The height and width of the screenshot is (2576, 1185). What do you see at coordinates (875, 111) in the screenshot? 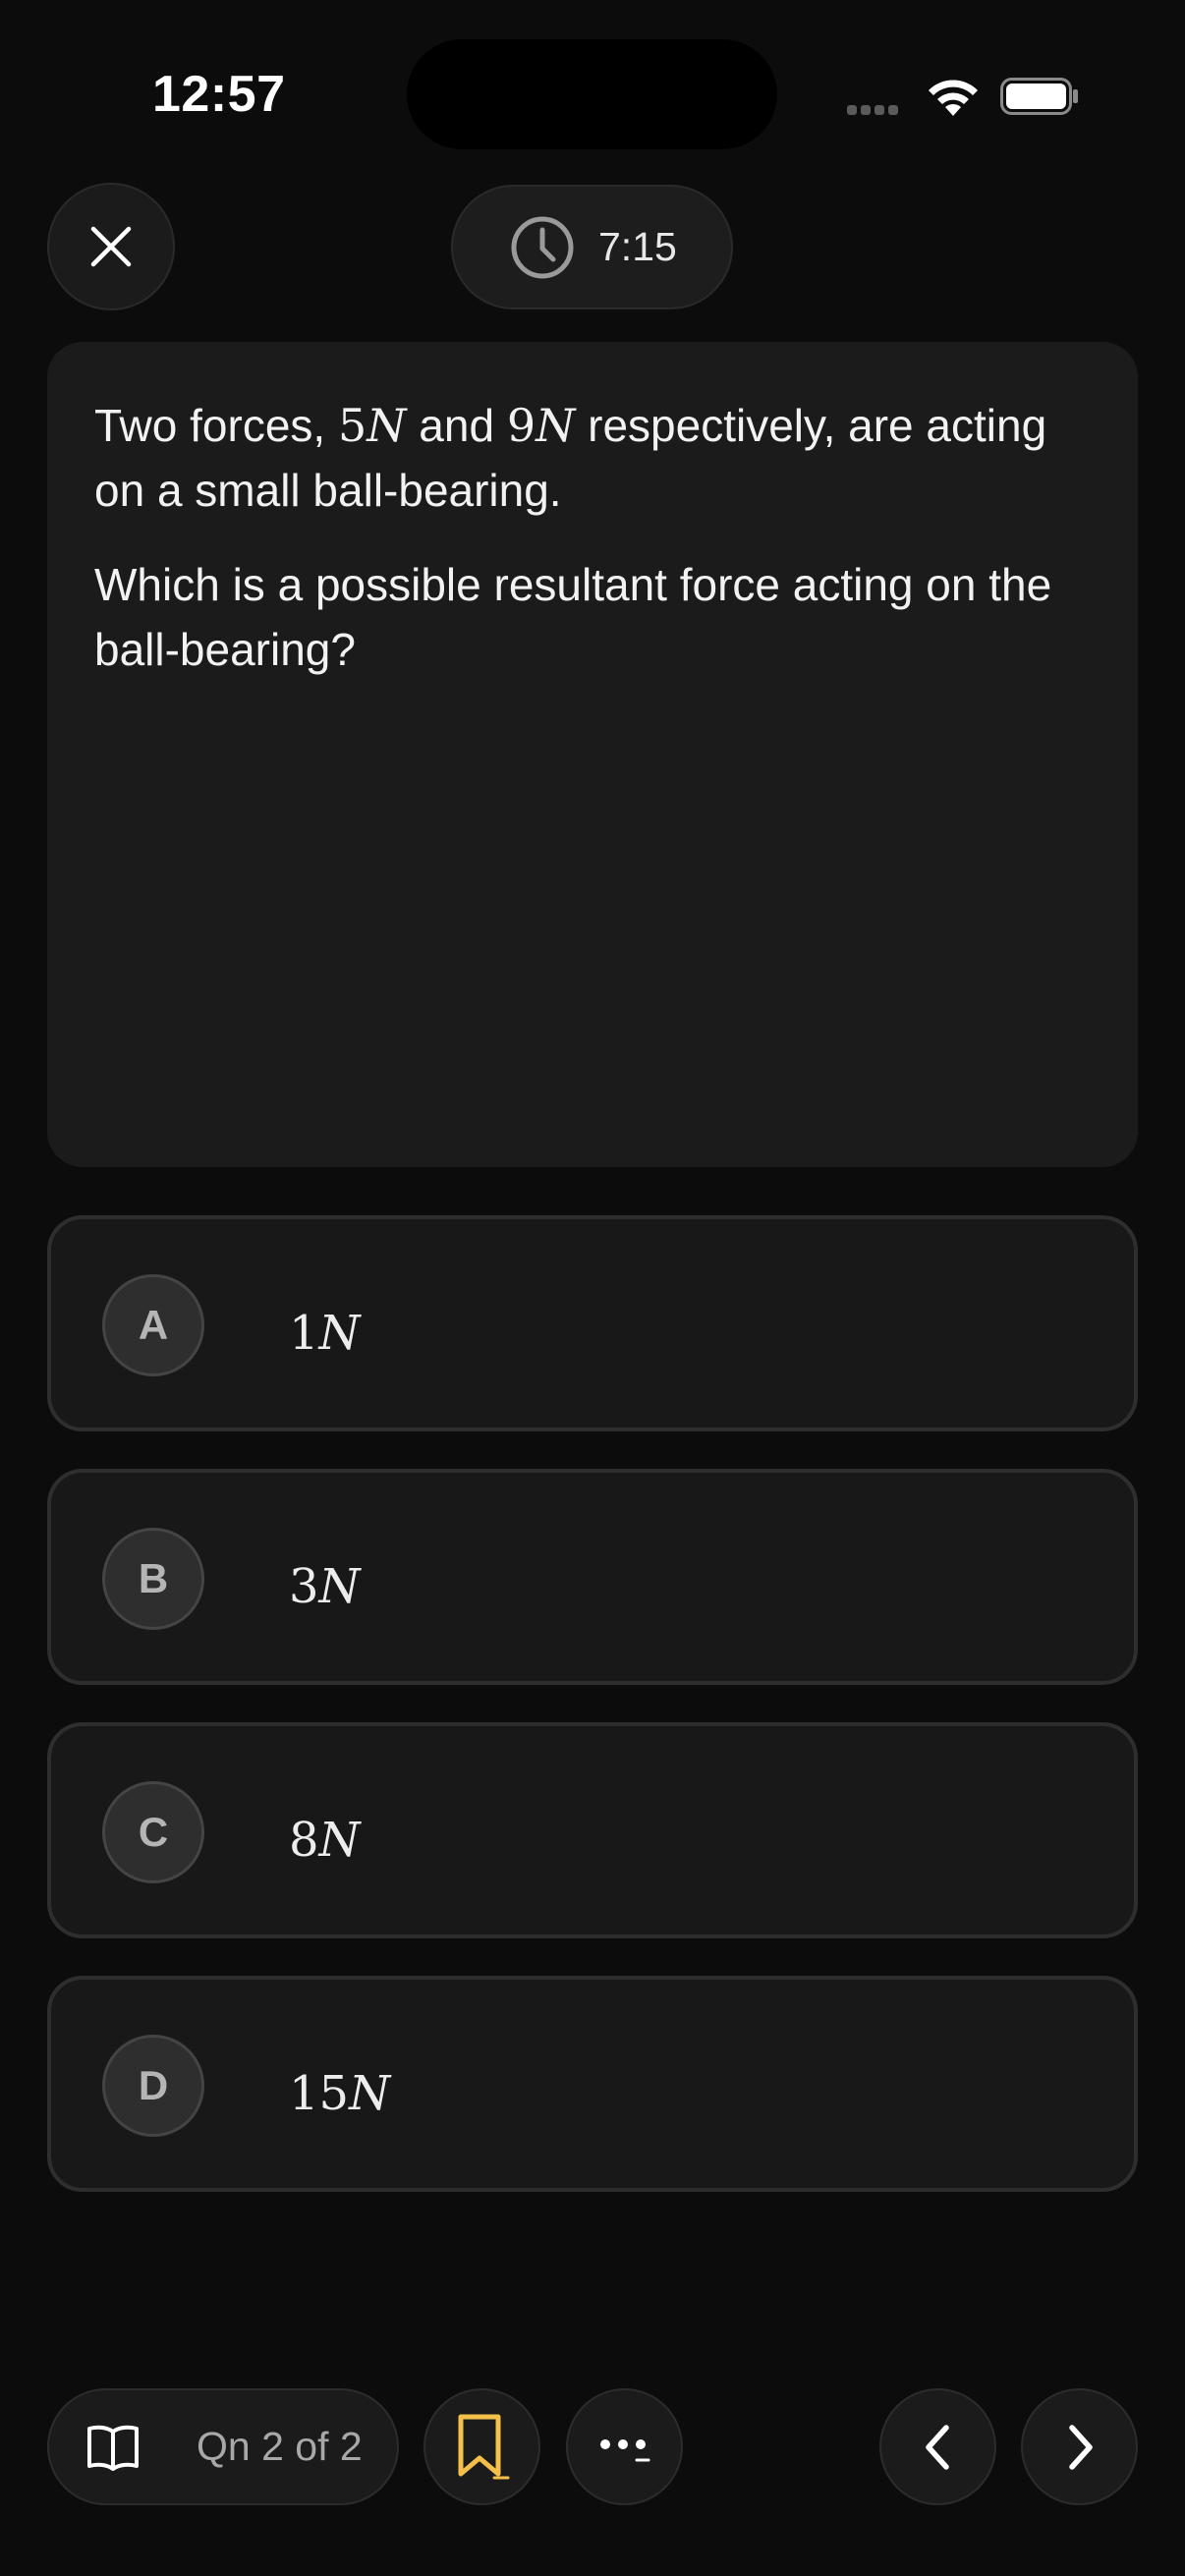
I see `cellular-signal-icon` at bounding box center [875, 111].